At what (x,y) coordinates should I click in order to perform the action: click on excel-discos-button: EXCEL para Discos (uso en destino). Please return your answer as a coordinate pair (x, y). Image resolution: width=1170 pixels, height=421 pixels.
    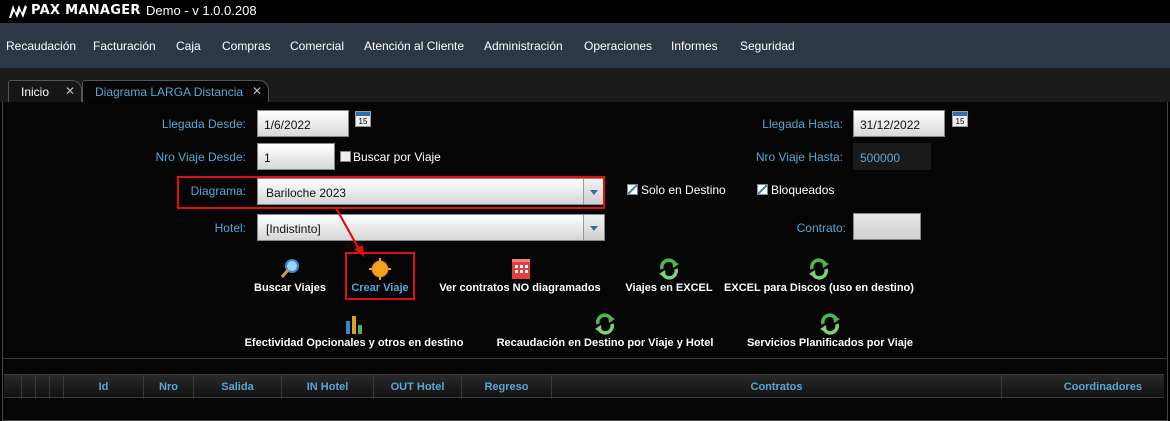
    Looking at the image, I should click on (819, 278).